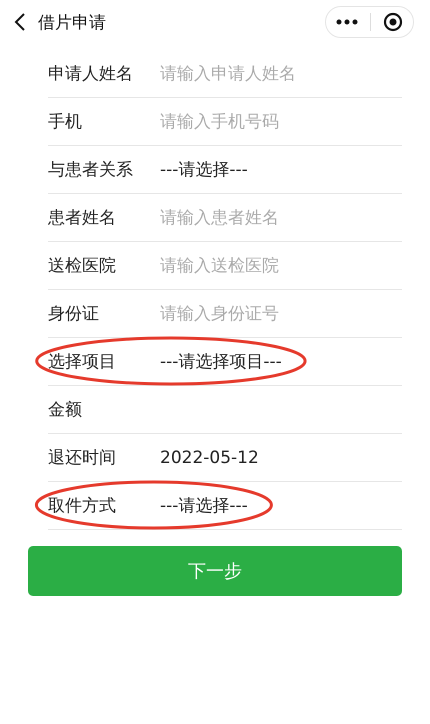  What do you see at coordinates (72, 23) in the screenshot?
I see `page-title: 借片申请` at bounding box center [72, 23].